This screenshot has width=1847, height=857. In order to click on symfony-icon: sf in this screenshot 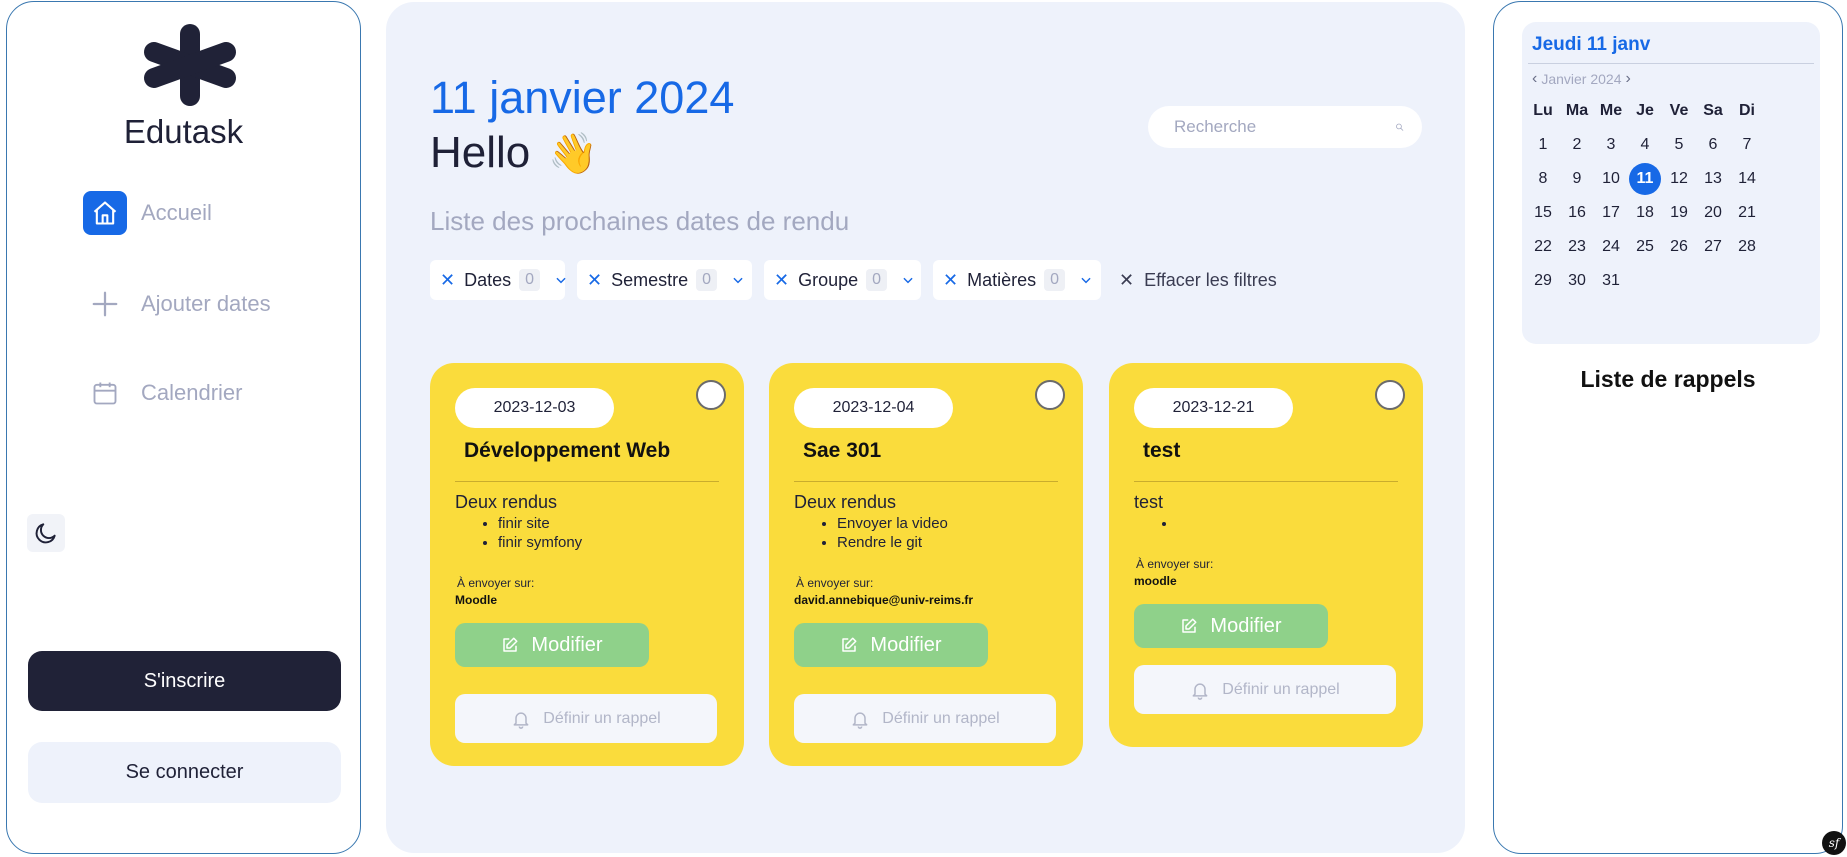, I will do `click(1834, 843)`.